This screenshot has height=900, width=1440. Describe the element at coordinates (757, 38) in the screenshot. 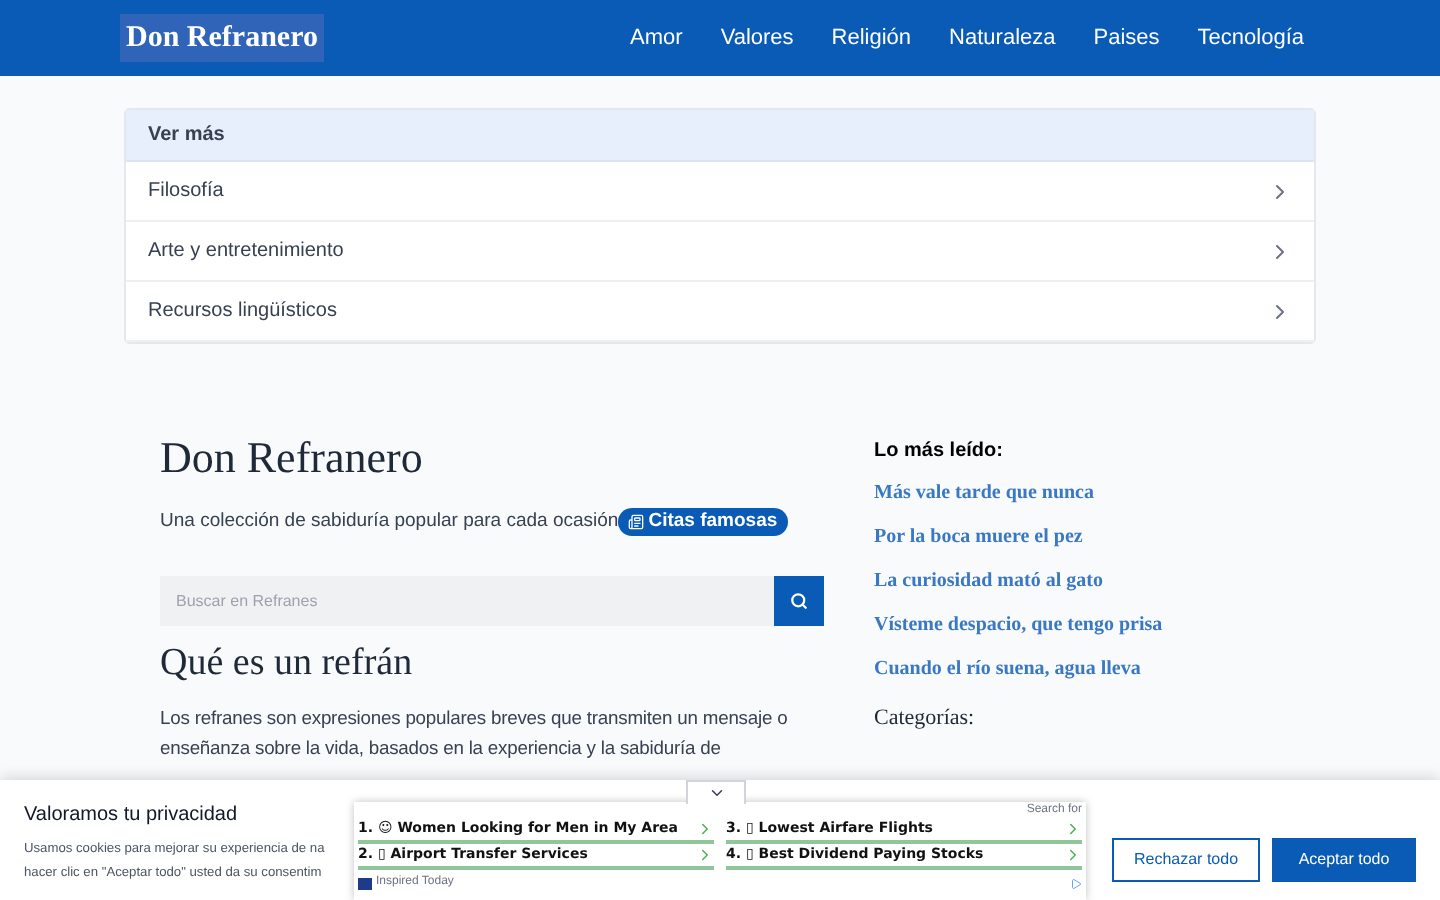

I see `nav-link: Valores` at that location.